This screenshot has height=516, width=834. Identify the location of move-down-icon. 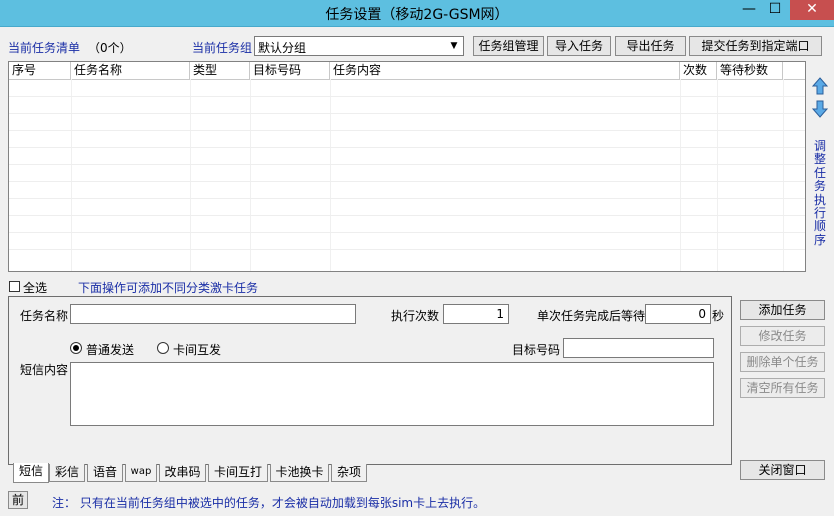
(820, 109).